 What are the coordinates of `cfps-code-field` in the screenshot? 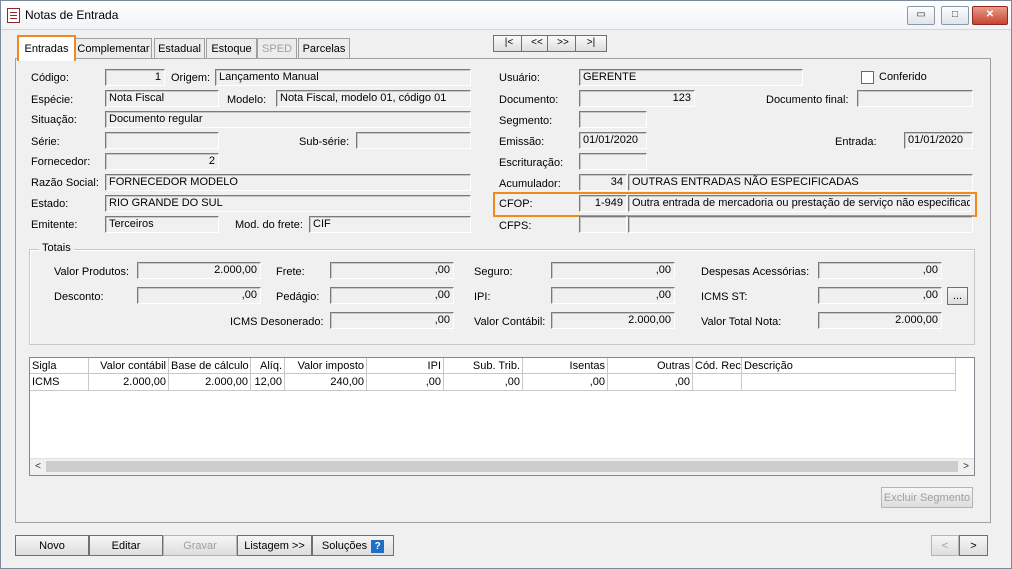 It's located at (603, 224).